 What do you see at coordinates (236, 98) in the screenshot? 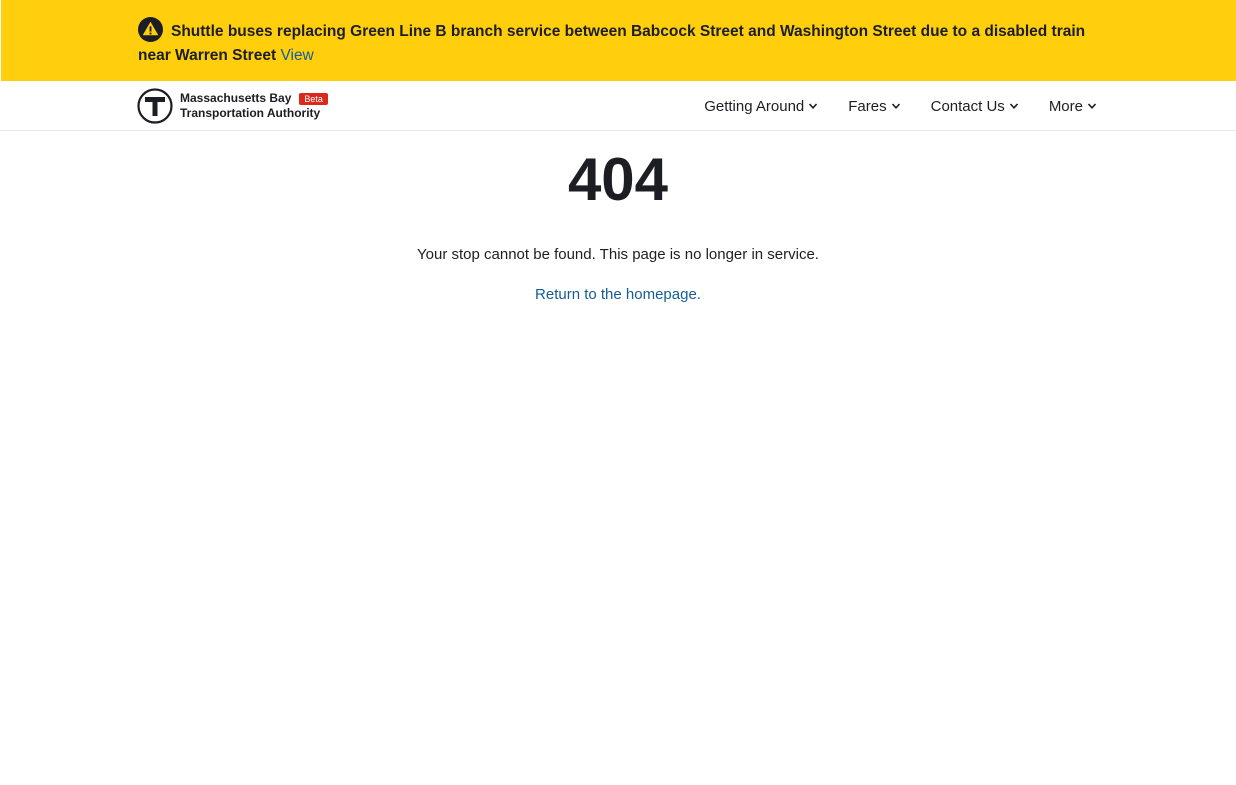
I see `logo-line-1: Massachusetts Bay` at bounding box center [236, 98].